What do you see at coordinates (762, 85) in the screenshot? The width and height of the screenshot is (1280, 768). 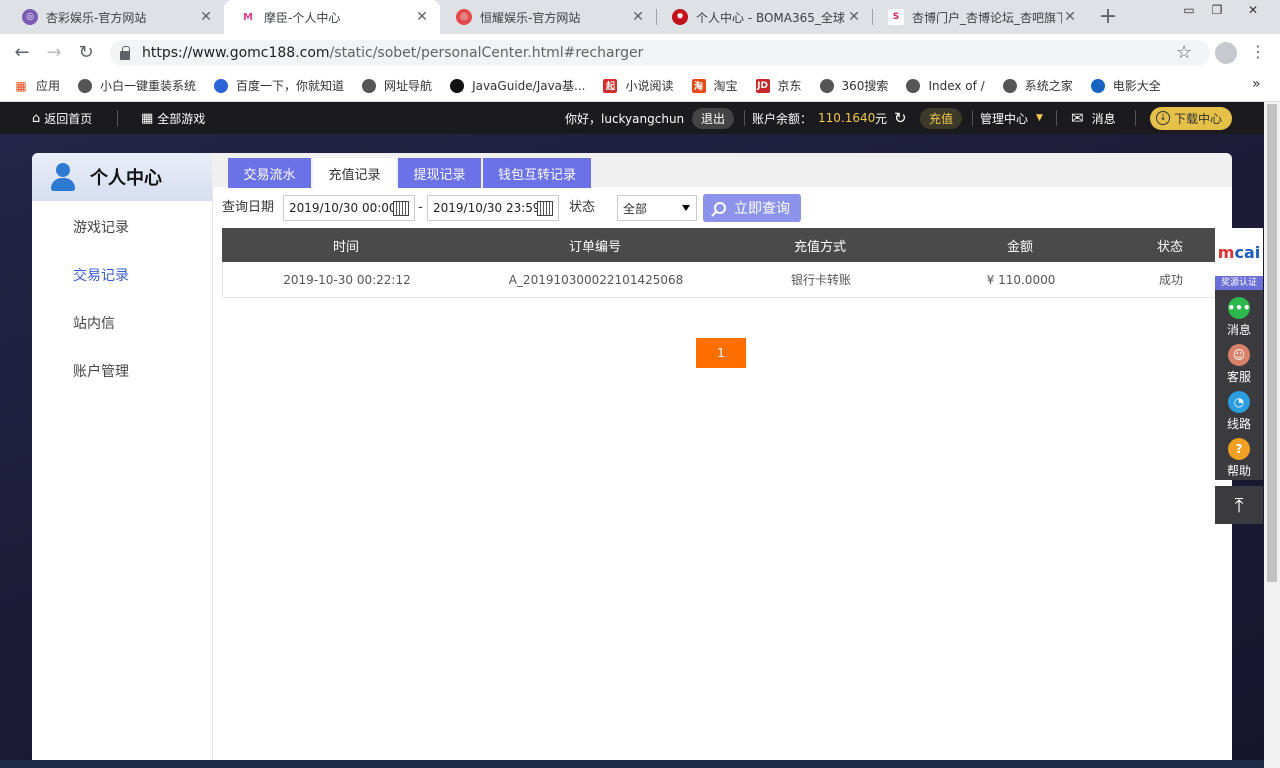 I see `jd-icon: JD` at bounding box center [762, 85].